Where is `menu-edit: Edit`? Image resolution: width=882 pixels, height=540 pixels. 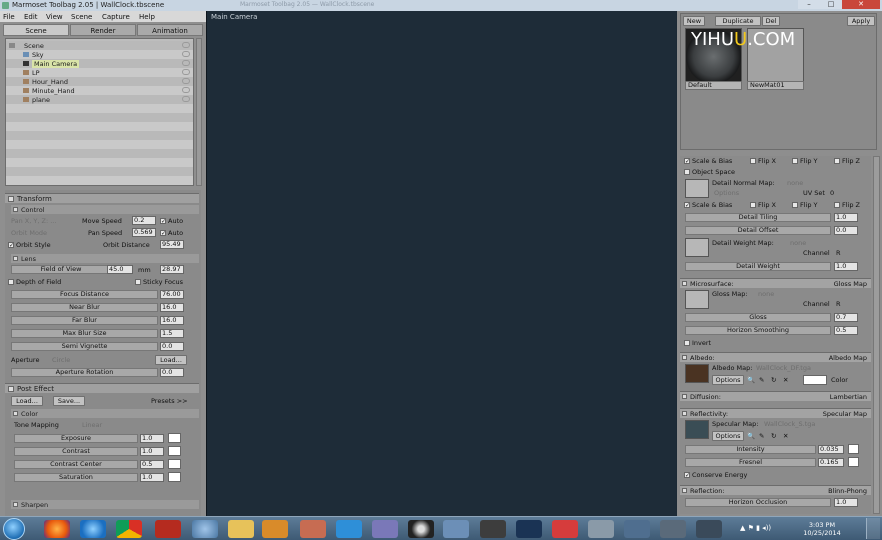 menu-edit: Edit is located at coordinates (31, 17).